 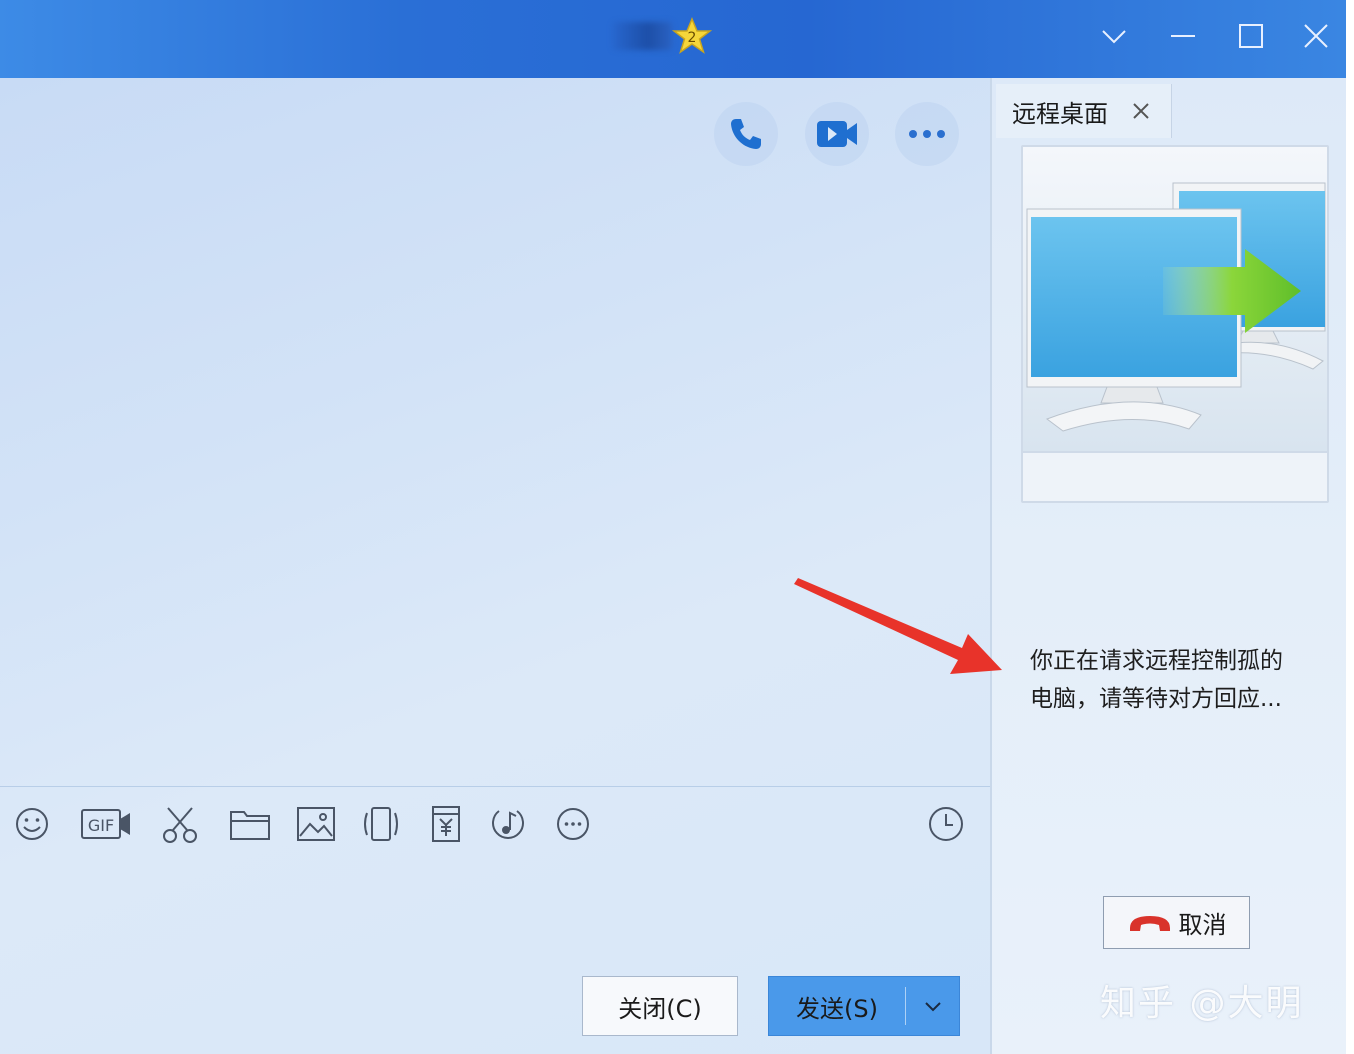 I want to click on message-history-button, so click(x=946, y=824).